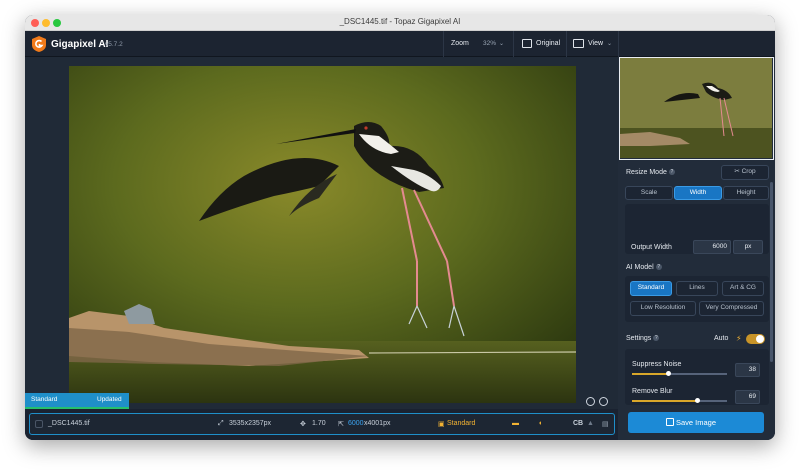 The height and width of the screenshot is (475, 800). What do you see at coordinates (747, 397) in the screenshot?
I see `remove-blur-value: 69` at bounding box center [747, 397].